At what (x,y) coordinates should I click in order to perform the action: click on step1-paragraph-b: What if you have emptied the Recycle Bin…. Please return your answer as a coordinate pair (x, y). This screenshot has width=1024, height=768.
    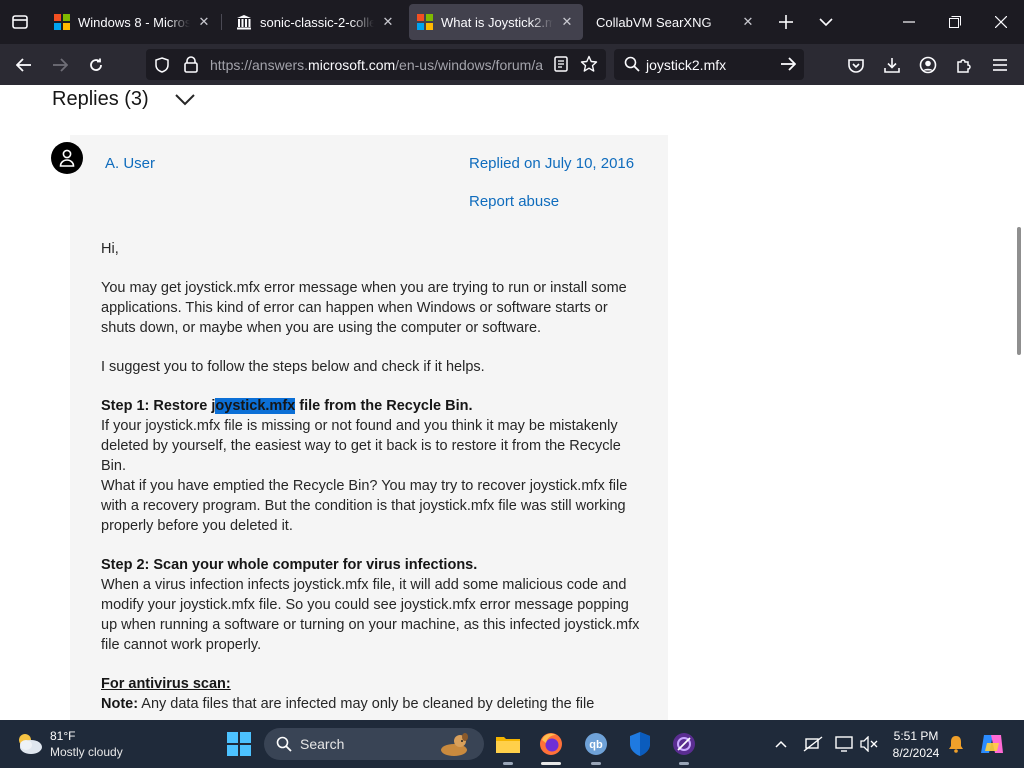
    Looking at the image, I should click on (364, 506).